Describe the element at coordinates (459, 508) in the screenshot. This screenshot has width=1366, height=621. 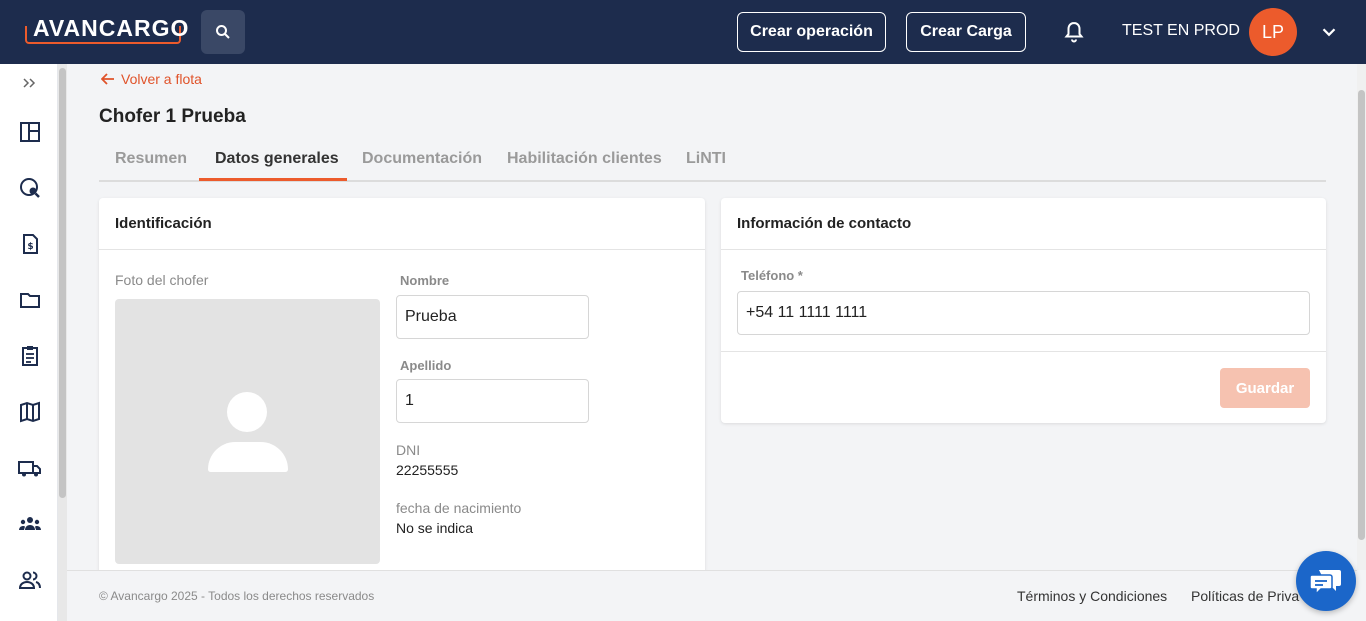
I see `fecha-nacimiento-label: fecha de nacimiento` at that location.